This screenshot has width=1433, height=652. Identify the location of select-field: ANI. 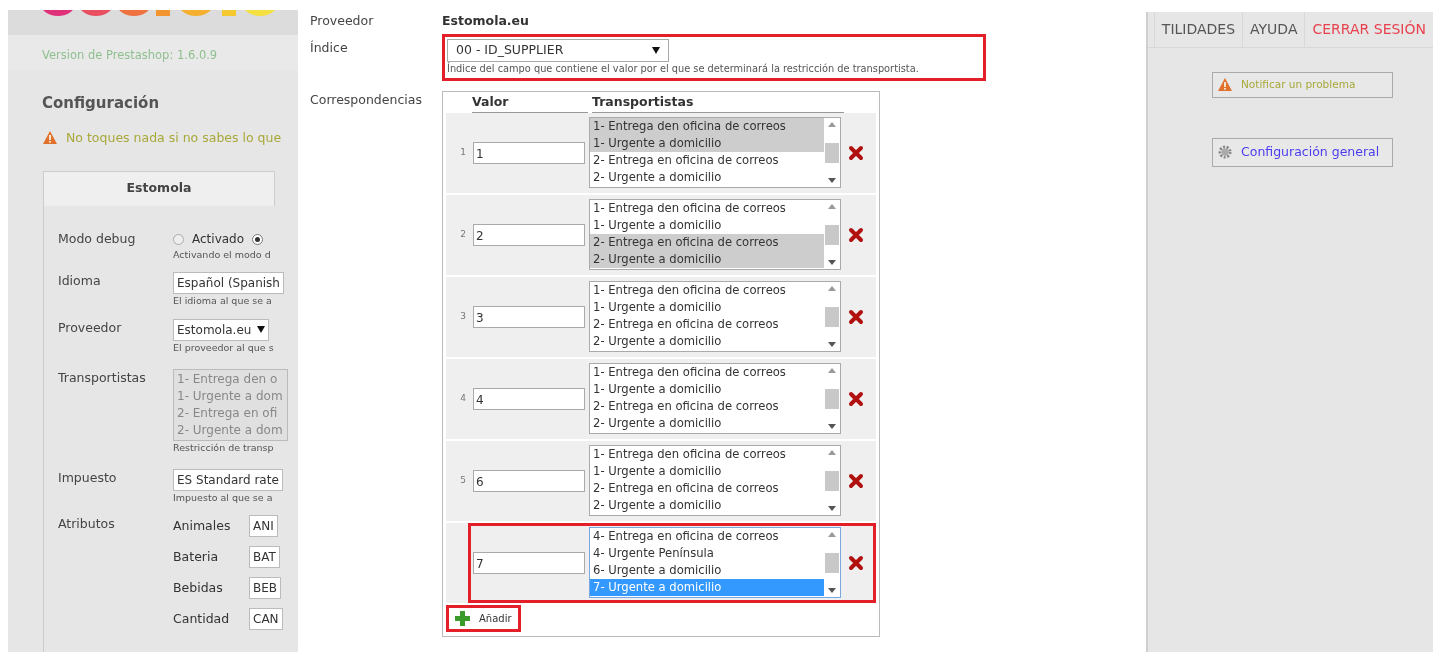
(263, 526).